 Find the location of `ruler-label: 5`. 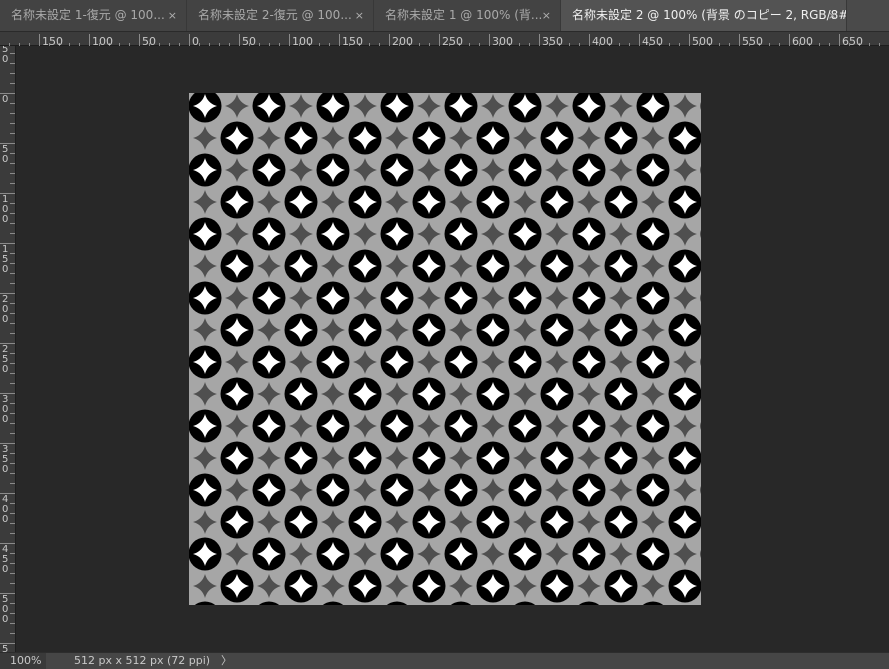

ruler-label: 5 is located at coordinates (5, 648).